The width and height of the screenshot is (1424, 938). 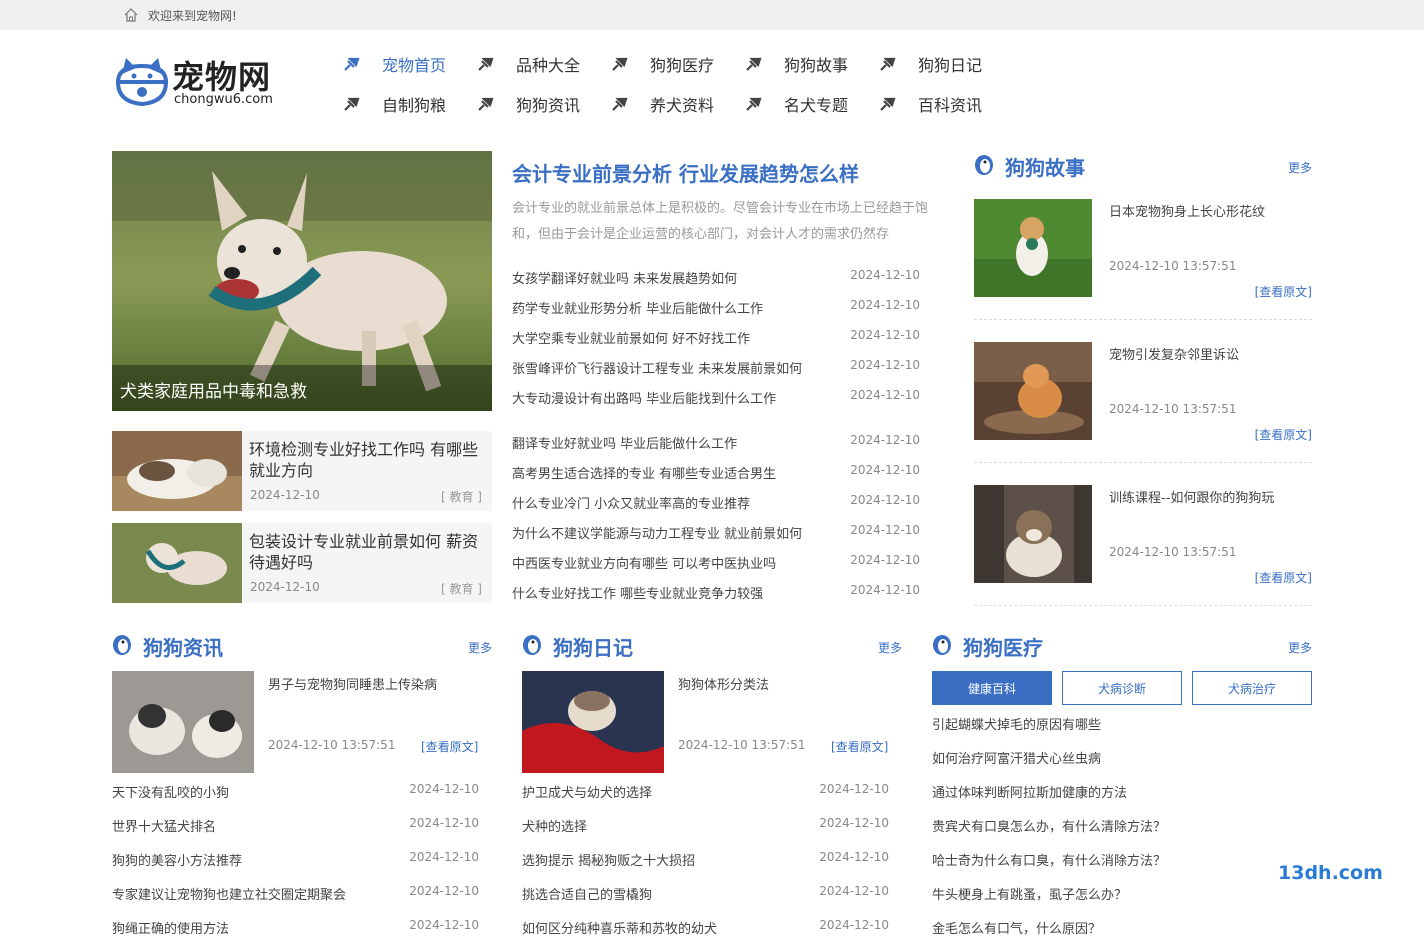 I want to click on story-title: 宠物引发复杂邻里诉讼, so click(x=1174, y=353).